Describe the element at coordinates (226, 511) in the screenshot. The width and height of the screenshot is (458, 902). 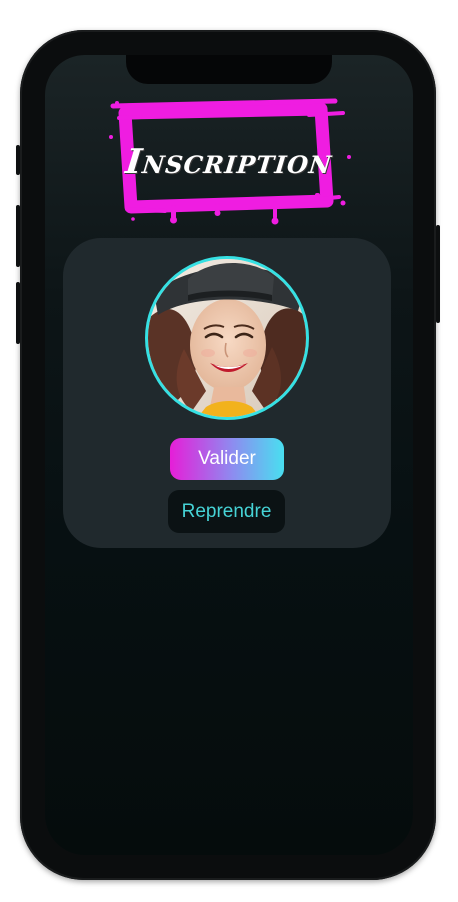
I see `retake-button: Reprendre` at that location.